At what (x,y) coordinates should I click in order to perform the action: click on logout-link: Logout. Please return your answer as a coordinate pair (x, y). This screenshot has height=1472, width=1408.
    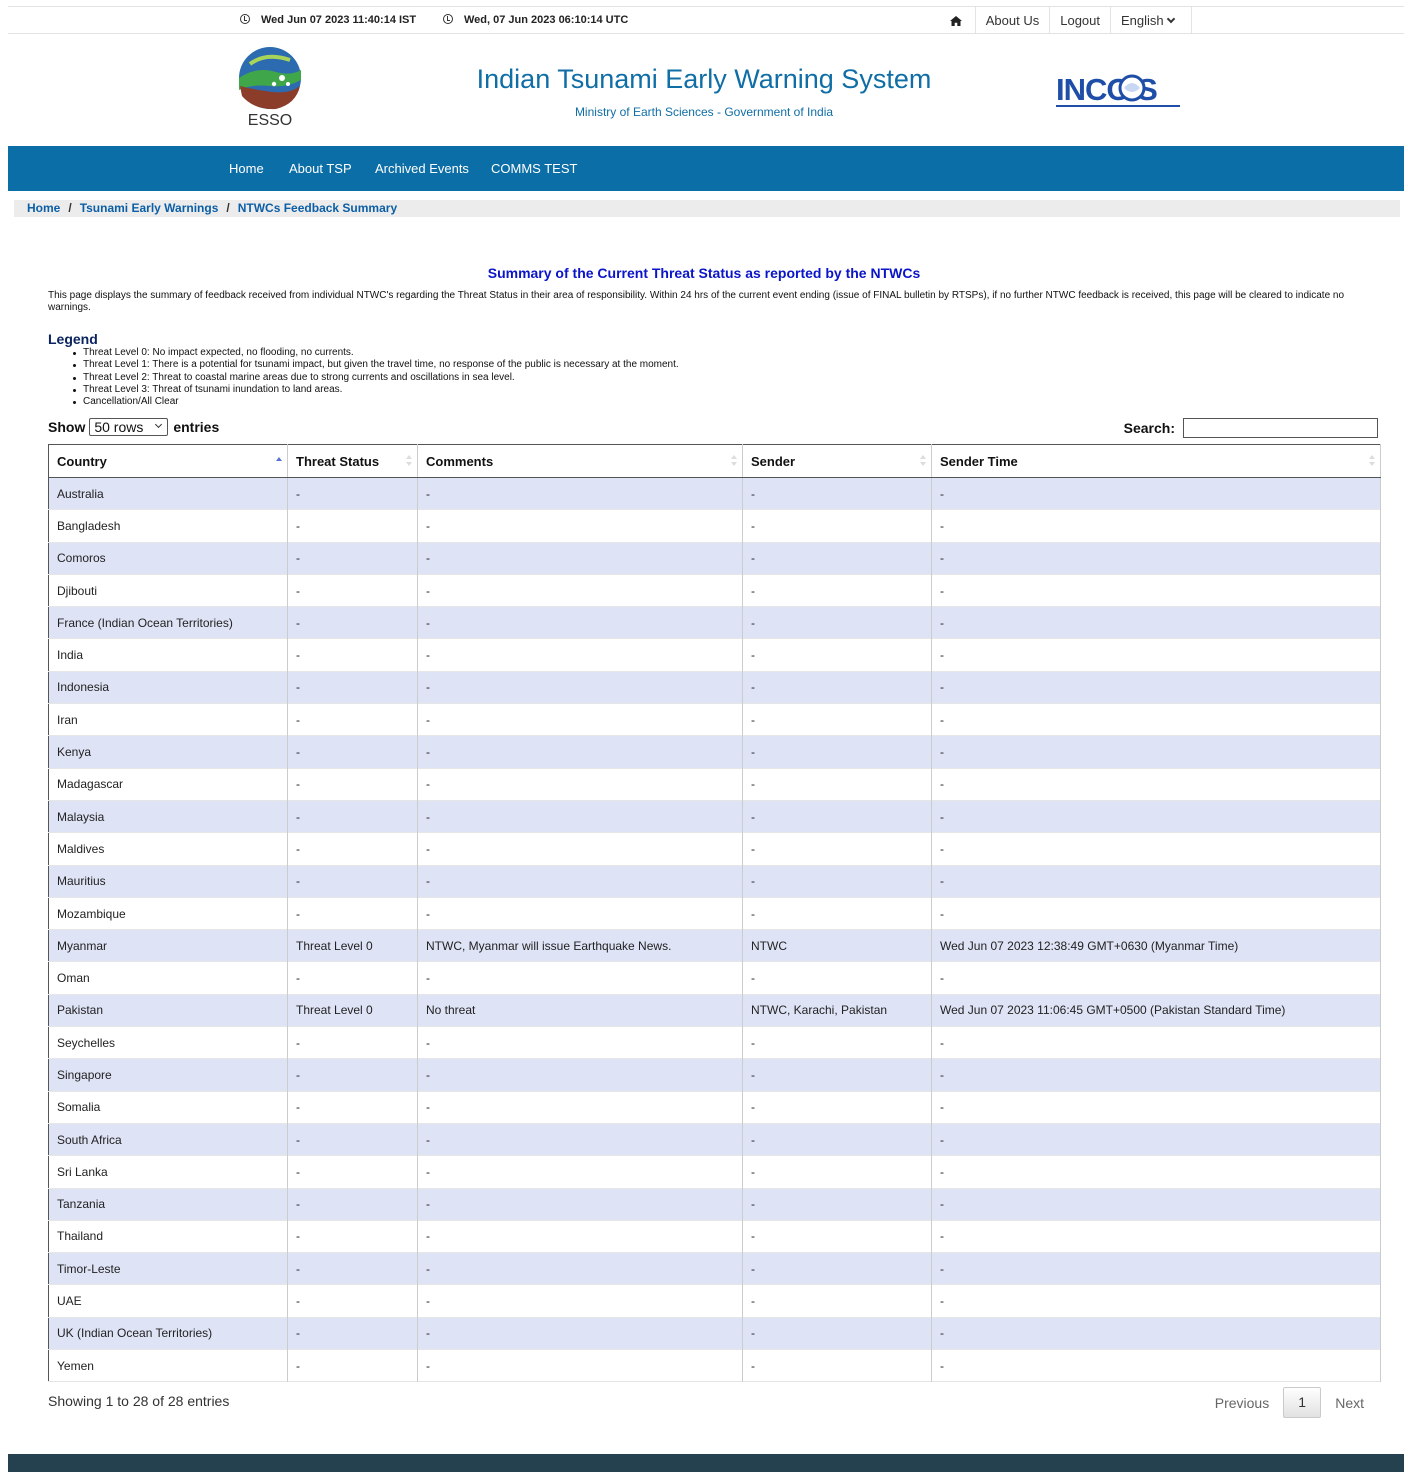
    Looking at the image, I should click on (1079, 20).